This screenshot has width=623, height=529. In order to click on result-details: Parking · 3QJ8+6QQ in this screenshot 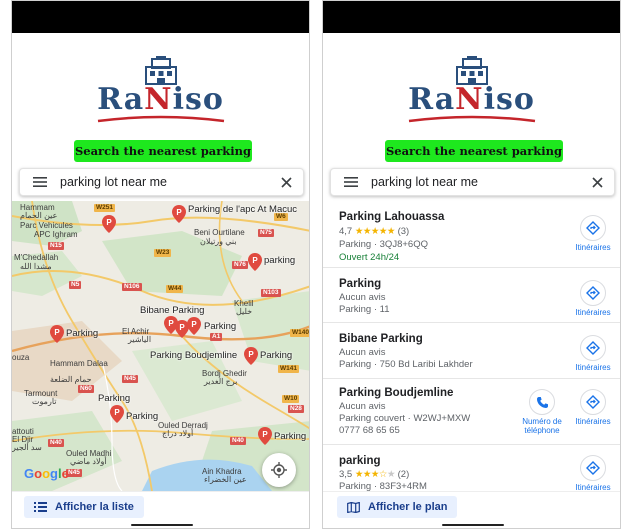, I will do `click(383, 244)`.